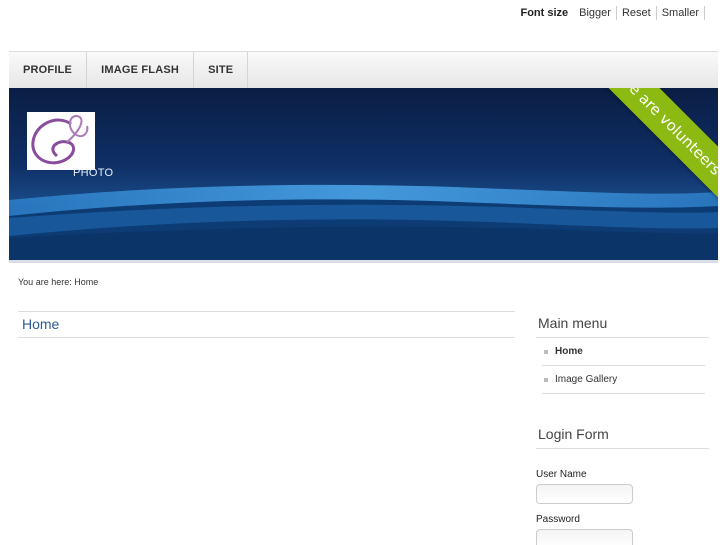 The width and height of the screenshot is (727, 545). I want to click on username-label: User Name, so click(561, 474).